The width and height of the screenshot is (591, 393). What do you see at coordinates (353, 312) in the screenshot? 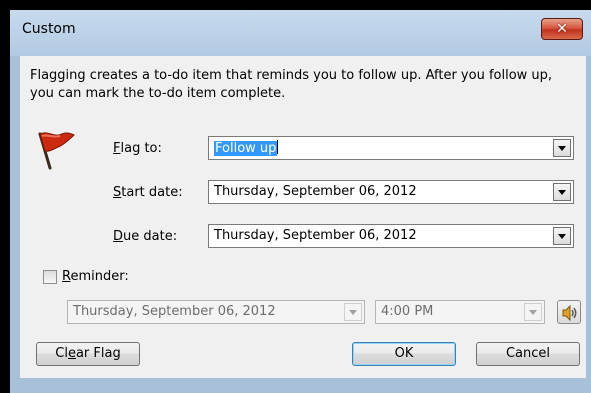
I see `reminder-date-dropdown-button` at bounding box center [353, 312].